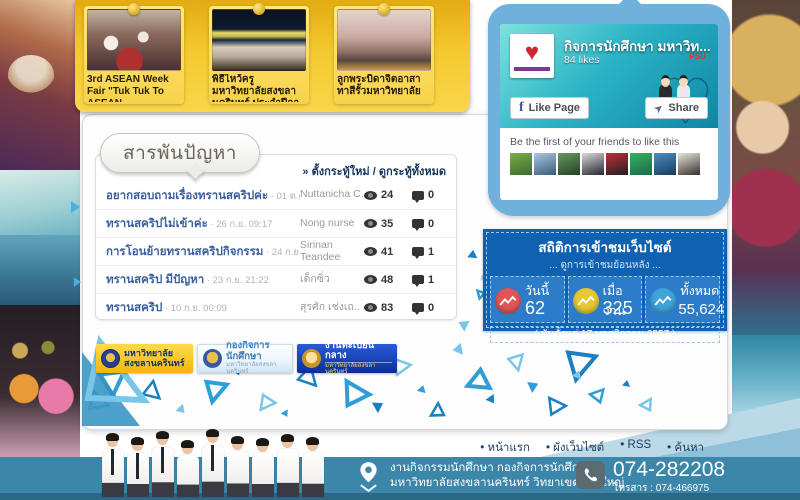 The height and width of the screenshot is (500, 800). Describe the element at coordinates (661, 489) in the screenshot. I see `footer-fax-number: โทรสาร : 074-466975` at that location.